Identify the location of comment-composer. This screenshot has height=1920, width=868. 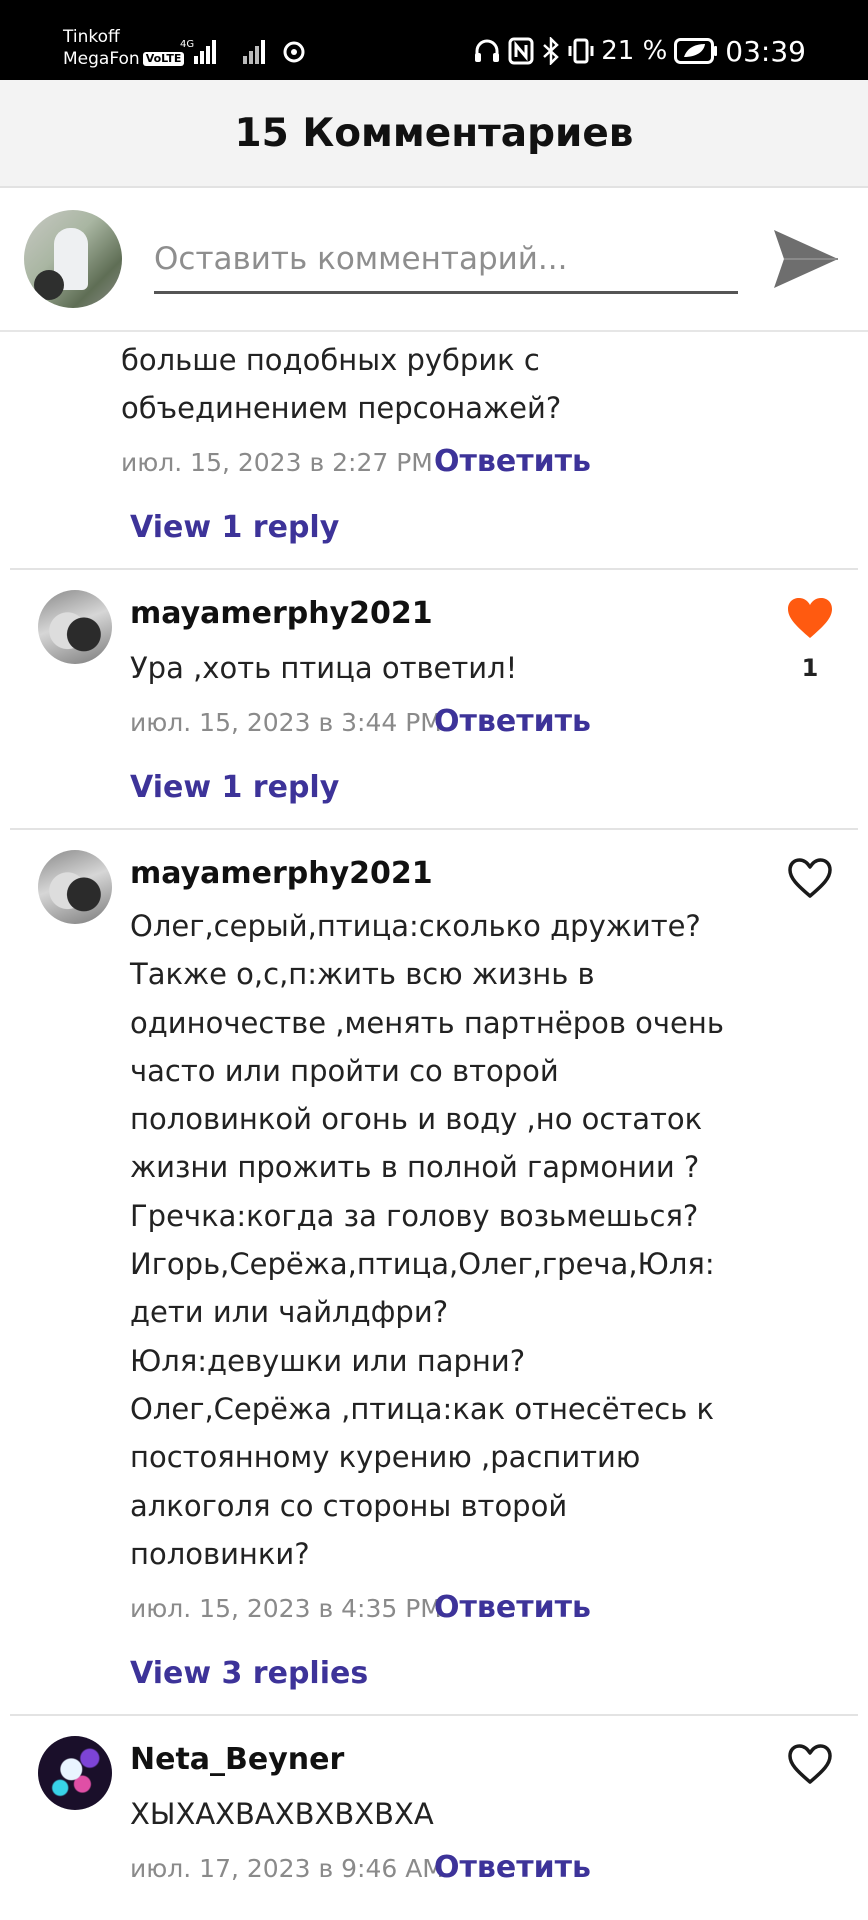
(434, 261).